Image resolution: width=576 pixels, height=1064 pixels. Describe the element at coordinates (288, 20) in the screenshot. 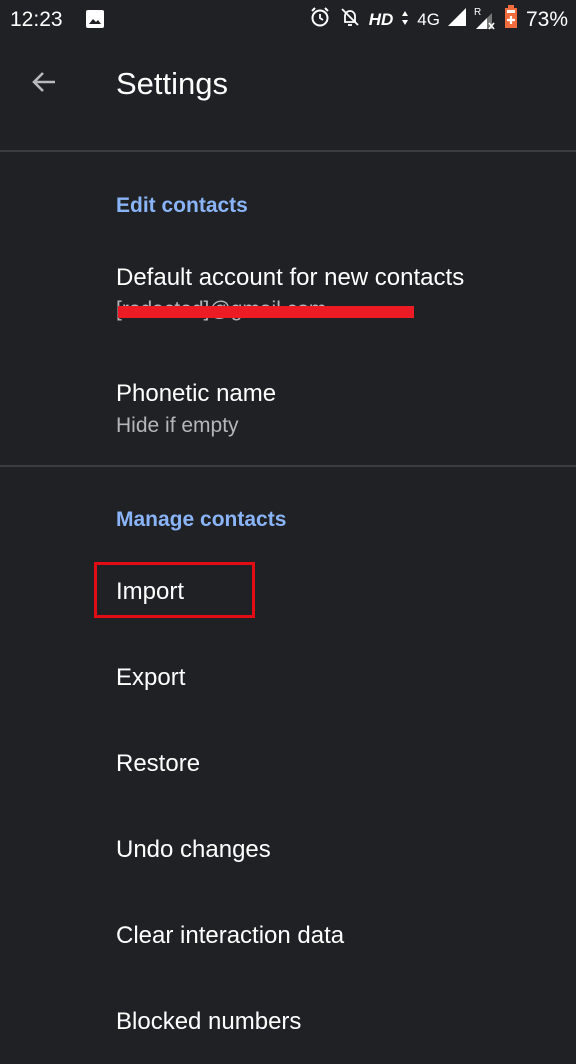

I see `status-bar: 12:23 HD 4G R 73%` at that location.